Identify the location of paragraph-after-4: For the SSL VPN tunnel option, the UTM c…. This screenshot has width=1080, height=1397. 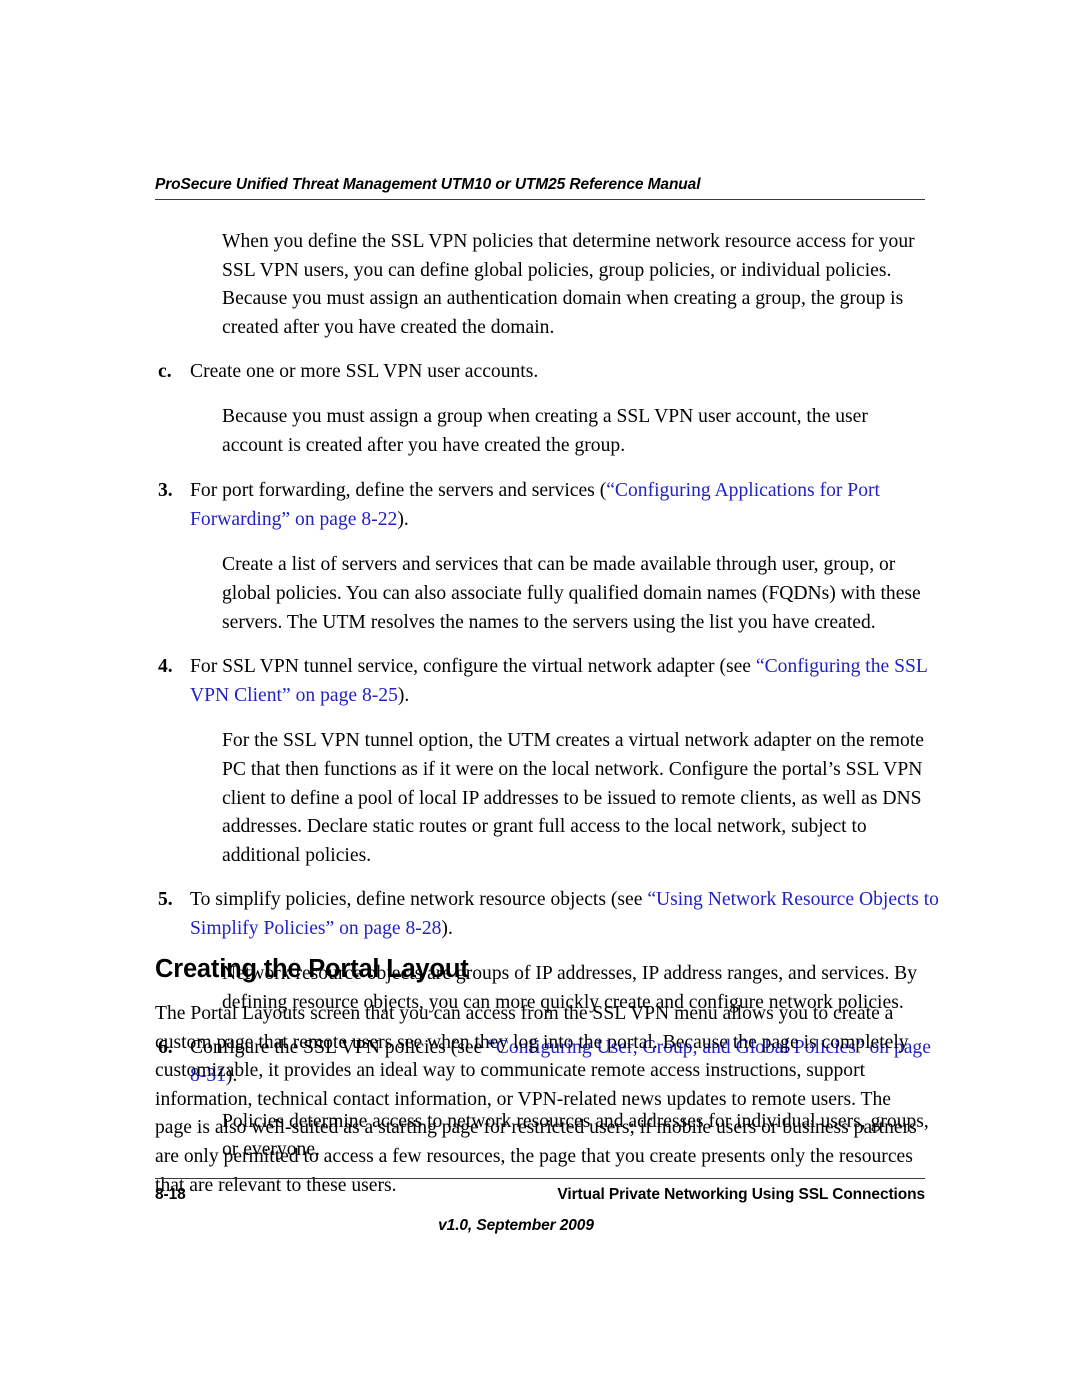
(573, 798).